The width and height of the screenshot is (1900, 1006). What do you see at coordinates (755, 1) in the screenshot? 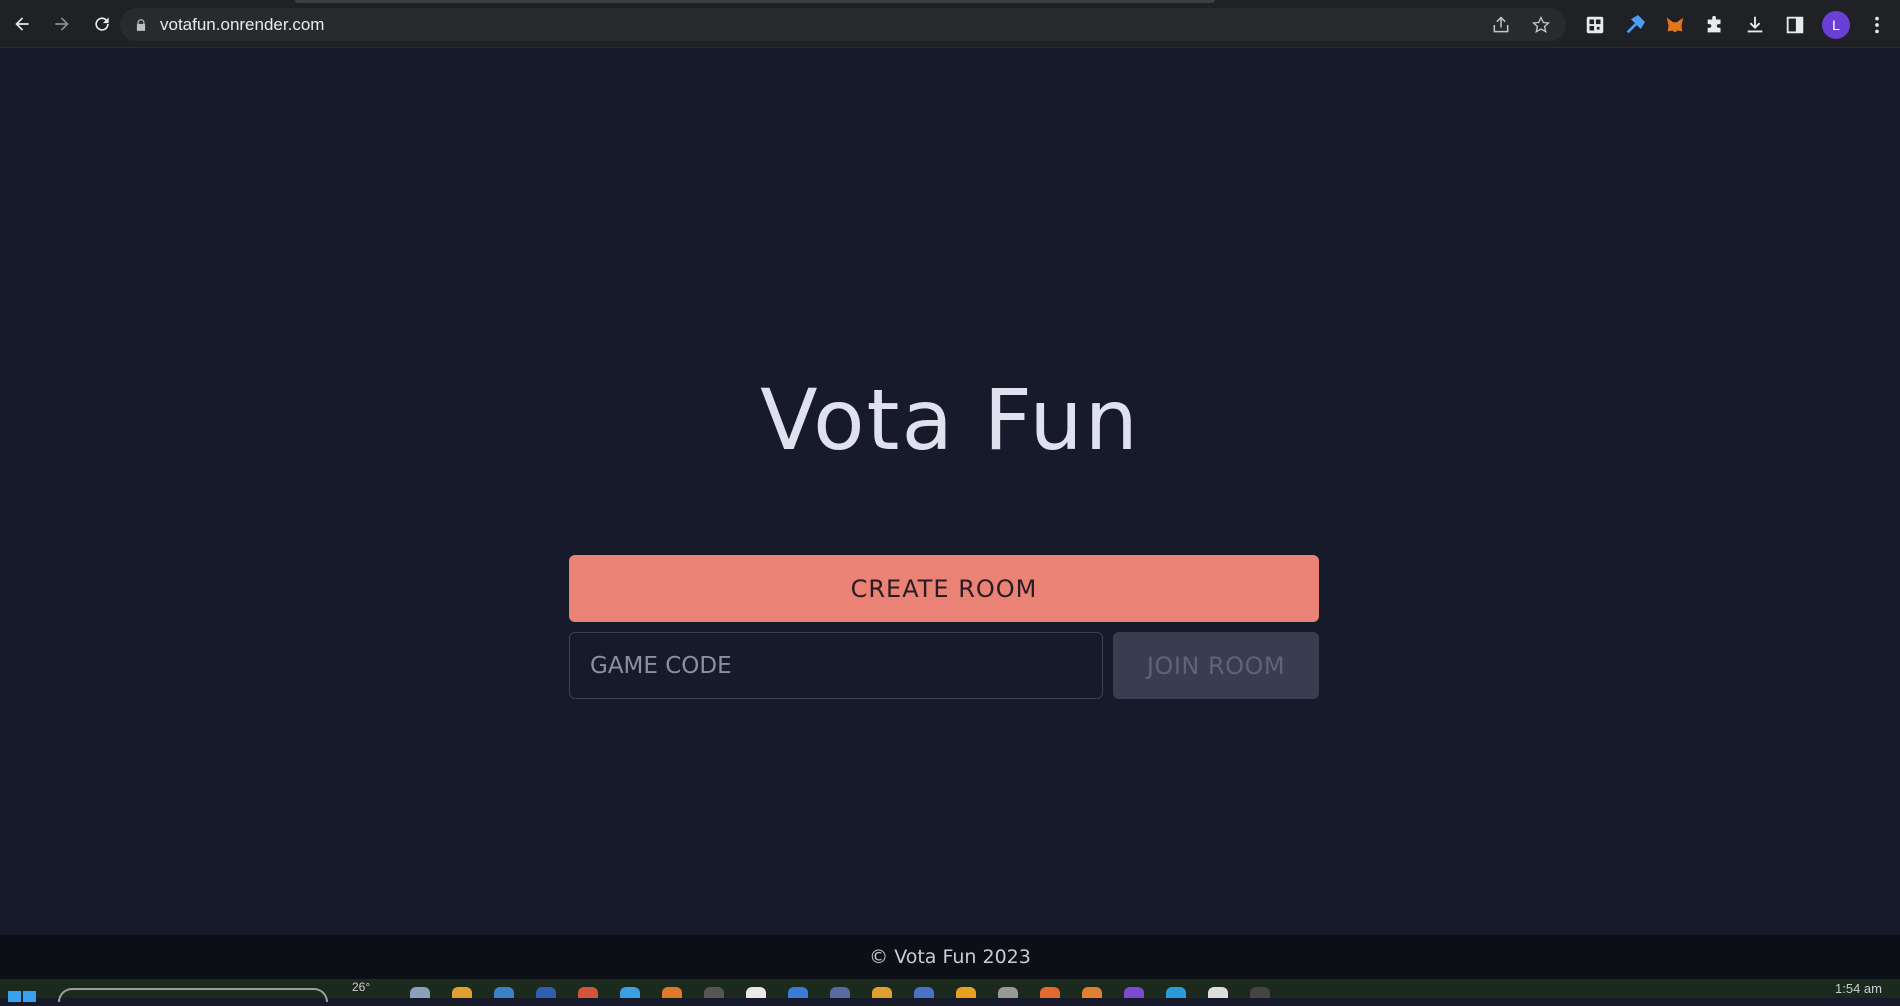
I see `tab-strip` at bounding box center [755, 1].